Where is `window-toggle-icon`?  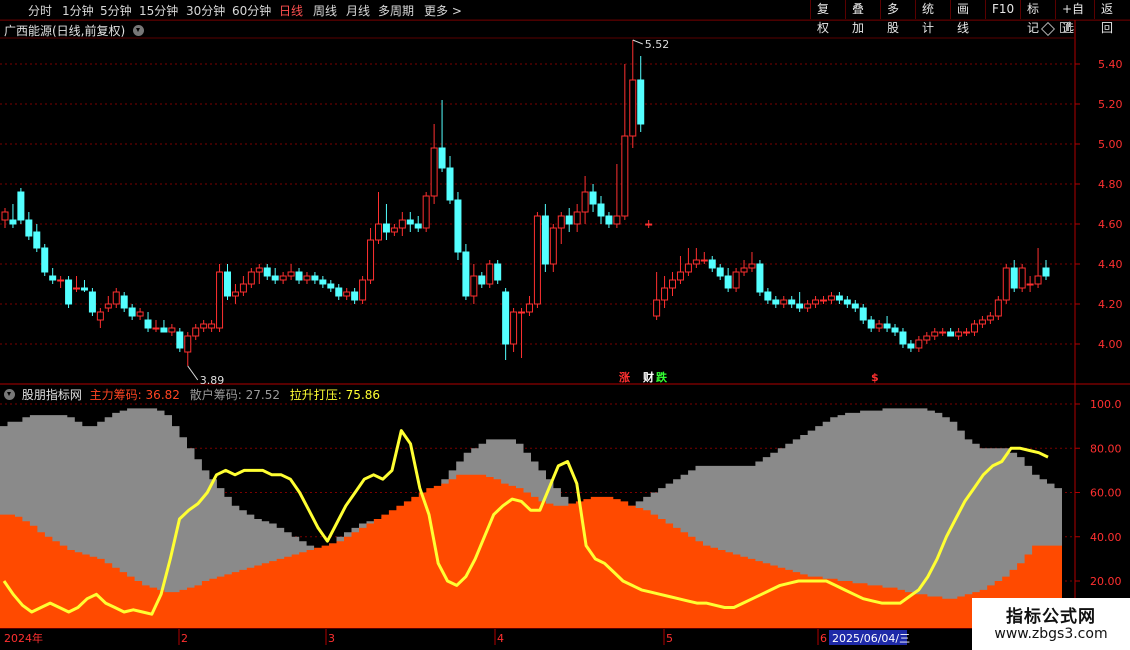 window-toggle-icon is located at coordinates (1065, 27).